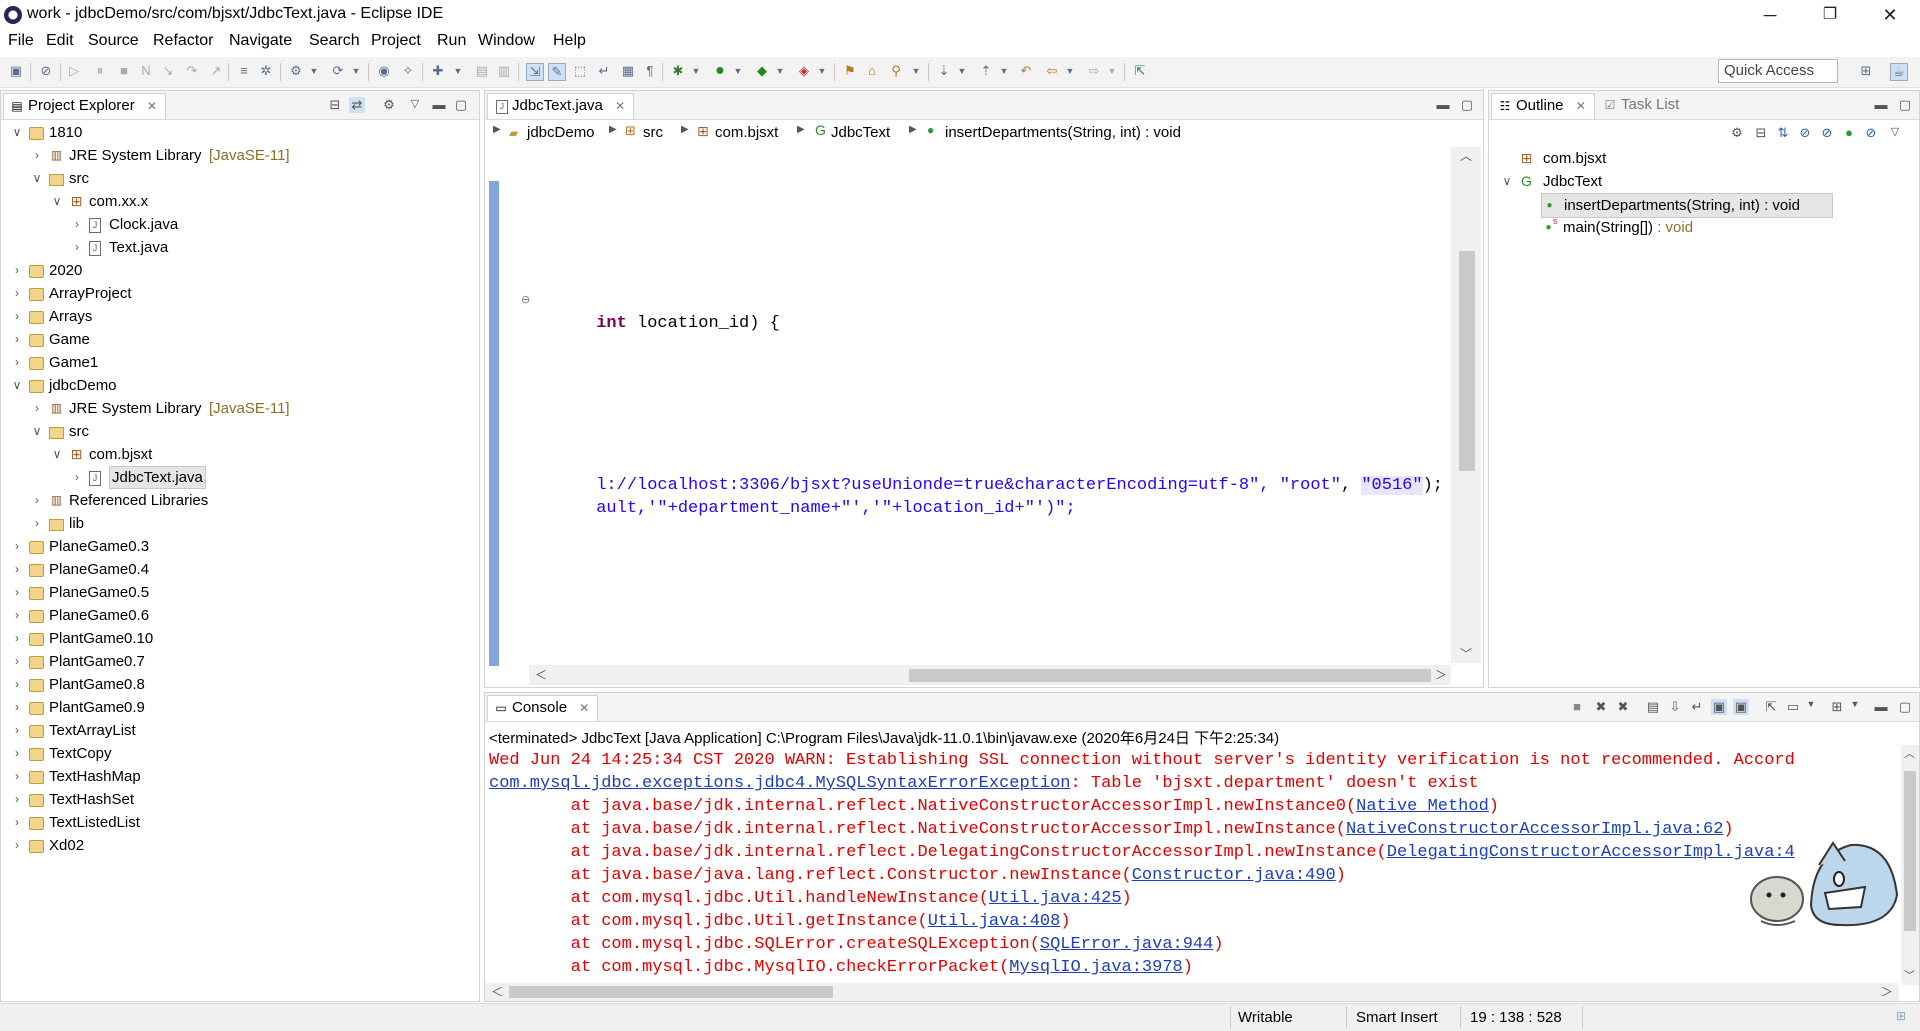  Describe the element at coordinates (451, 41) in the screenshot. I see `menu-run: Run` at that location.